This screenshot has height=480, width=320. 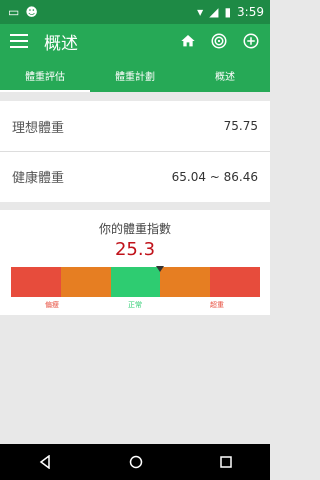 What do you see at coordinates (19, 41) in the screenshot?
I see `menu-icon` at bounding box center [19, 41].